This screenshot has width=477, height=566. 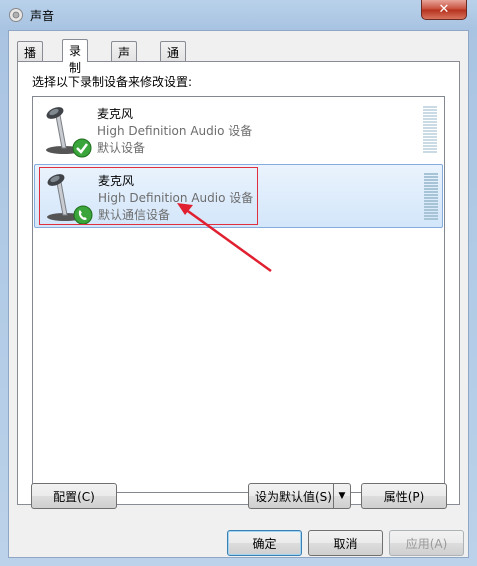 I want to click on instruction-text: 选择以下录制设备来修改设置:, so click(x=112, y=82).